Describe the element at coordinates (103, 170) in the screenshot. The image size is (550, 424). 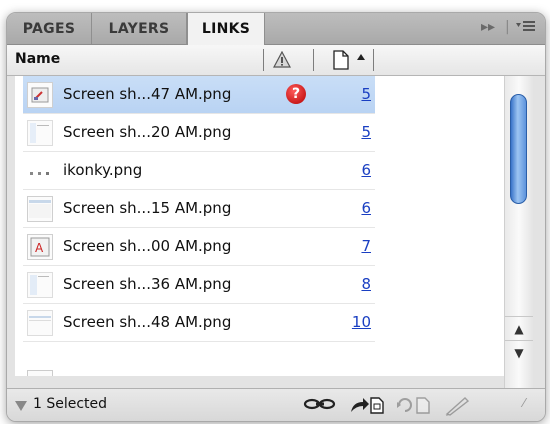
I see `link-name: ikonky.png` at that location.